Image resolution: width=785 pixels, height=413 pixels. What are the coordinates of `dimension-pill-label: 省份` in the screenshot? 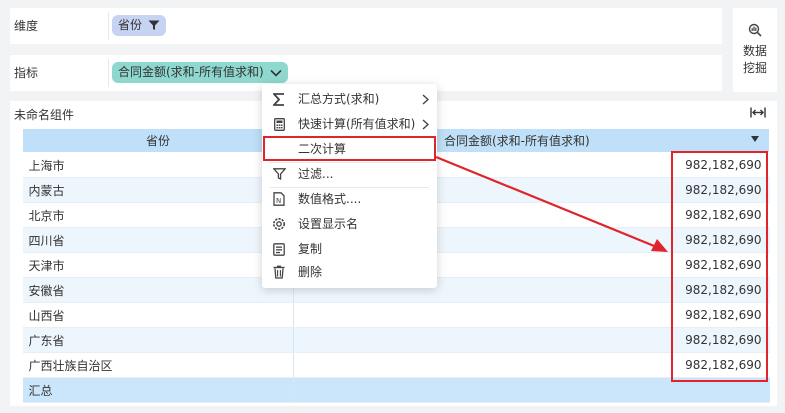 It's located at (130, 25).